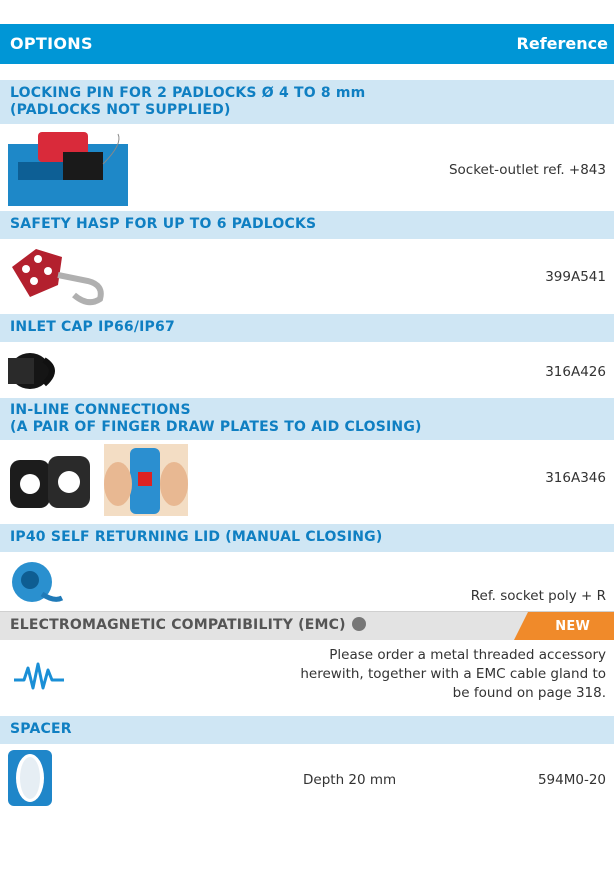  What do you see at coordinates (50, 482) in the screenshot?
I see `finger-draw-plates-image` at bounding box center [50, 482].